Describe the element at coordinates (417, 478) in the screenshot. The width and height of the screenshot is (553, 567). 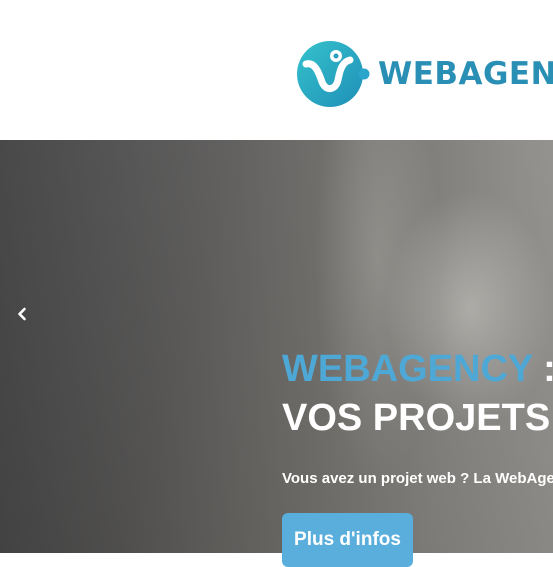
I see `hero-subtitle: Vous avez un projet web ? La WebAge` at that location.